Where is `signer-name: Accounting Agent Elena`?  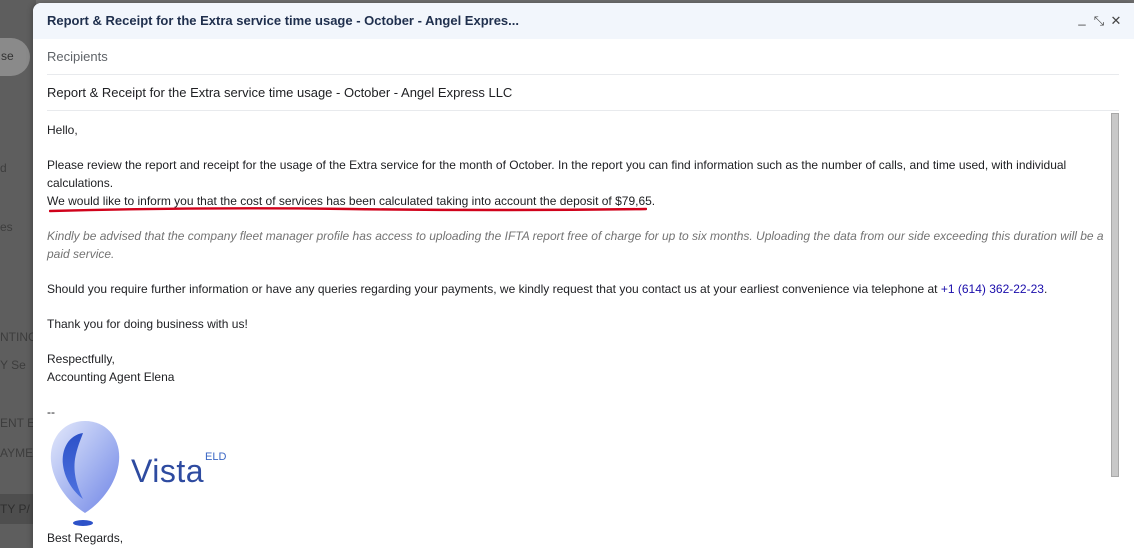 signer-name: Accounting Agent Elena is located at coordinates (111, 377).